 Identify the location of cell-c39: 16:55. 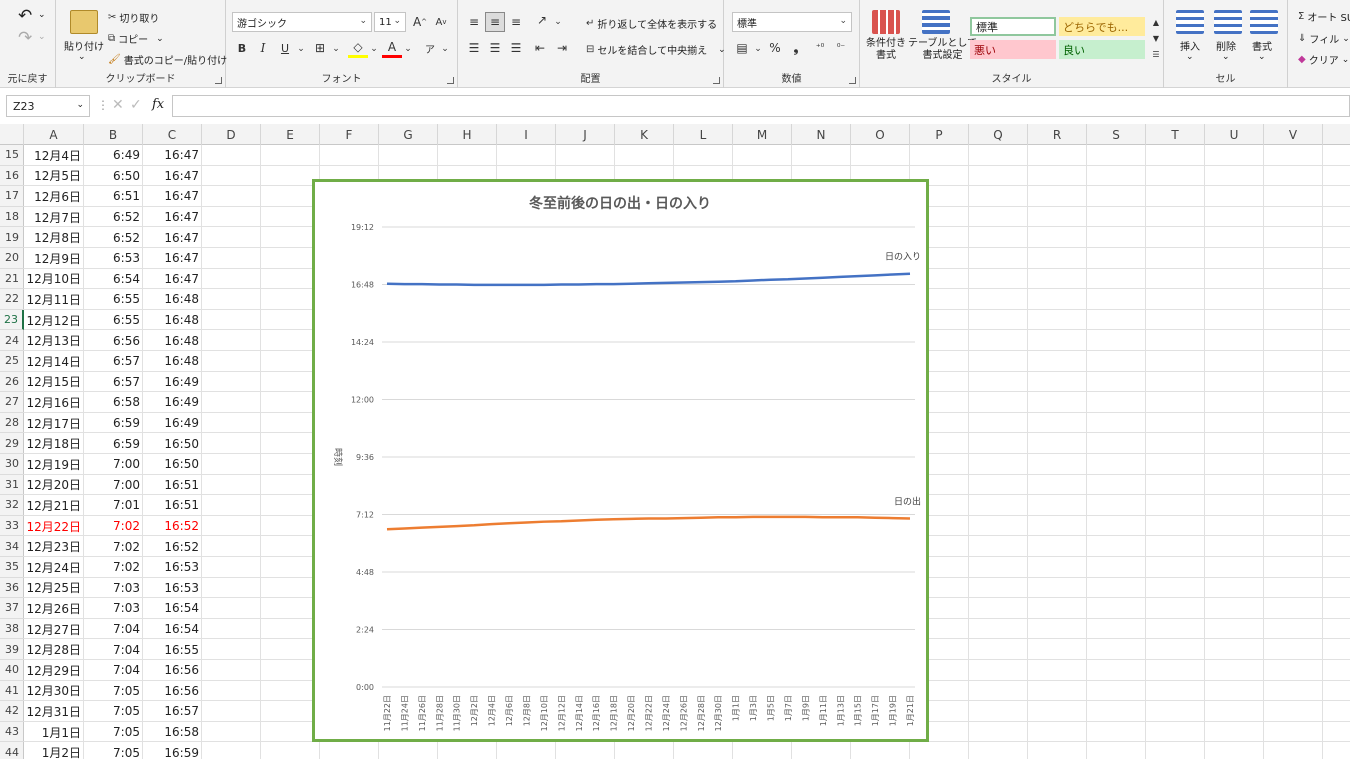
(172, 649).